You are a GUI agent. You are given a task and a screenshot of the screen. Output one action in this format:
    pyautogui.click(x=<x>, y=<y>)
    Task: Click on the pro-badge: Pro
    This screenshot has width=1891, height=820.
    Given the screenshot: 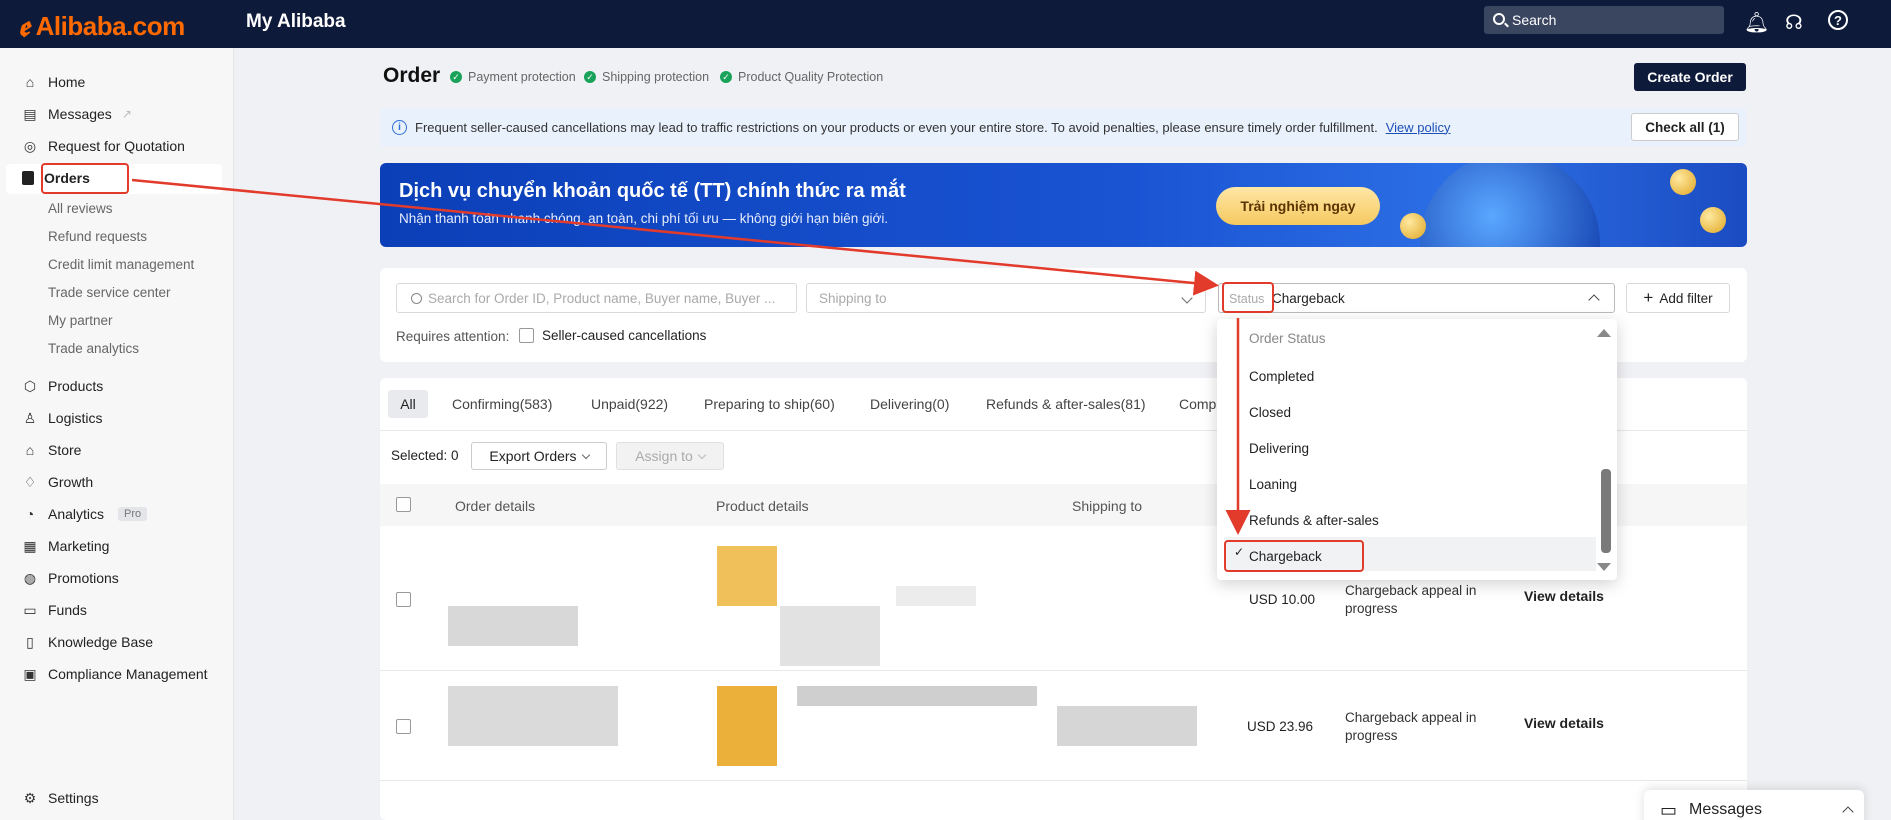 What is the action you would take?
    pyautogui.click(x=133, y=514)
    